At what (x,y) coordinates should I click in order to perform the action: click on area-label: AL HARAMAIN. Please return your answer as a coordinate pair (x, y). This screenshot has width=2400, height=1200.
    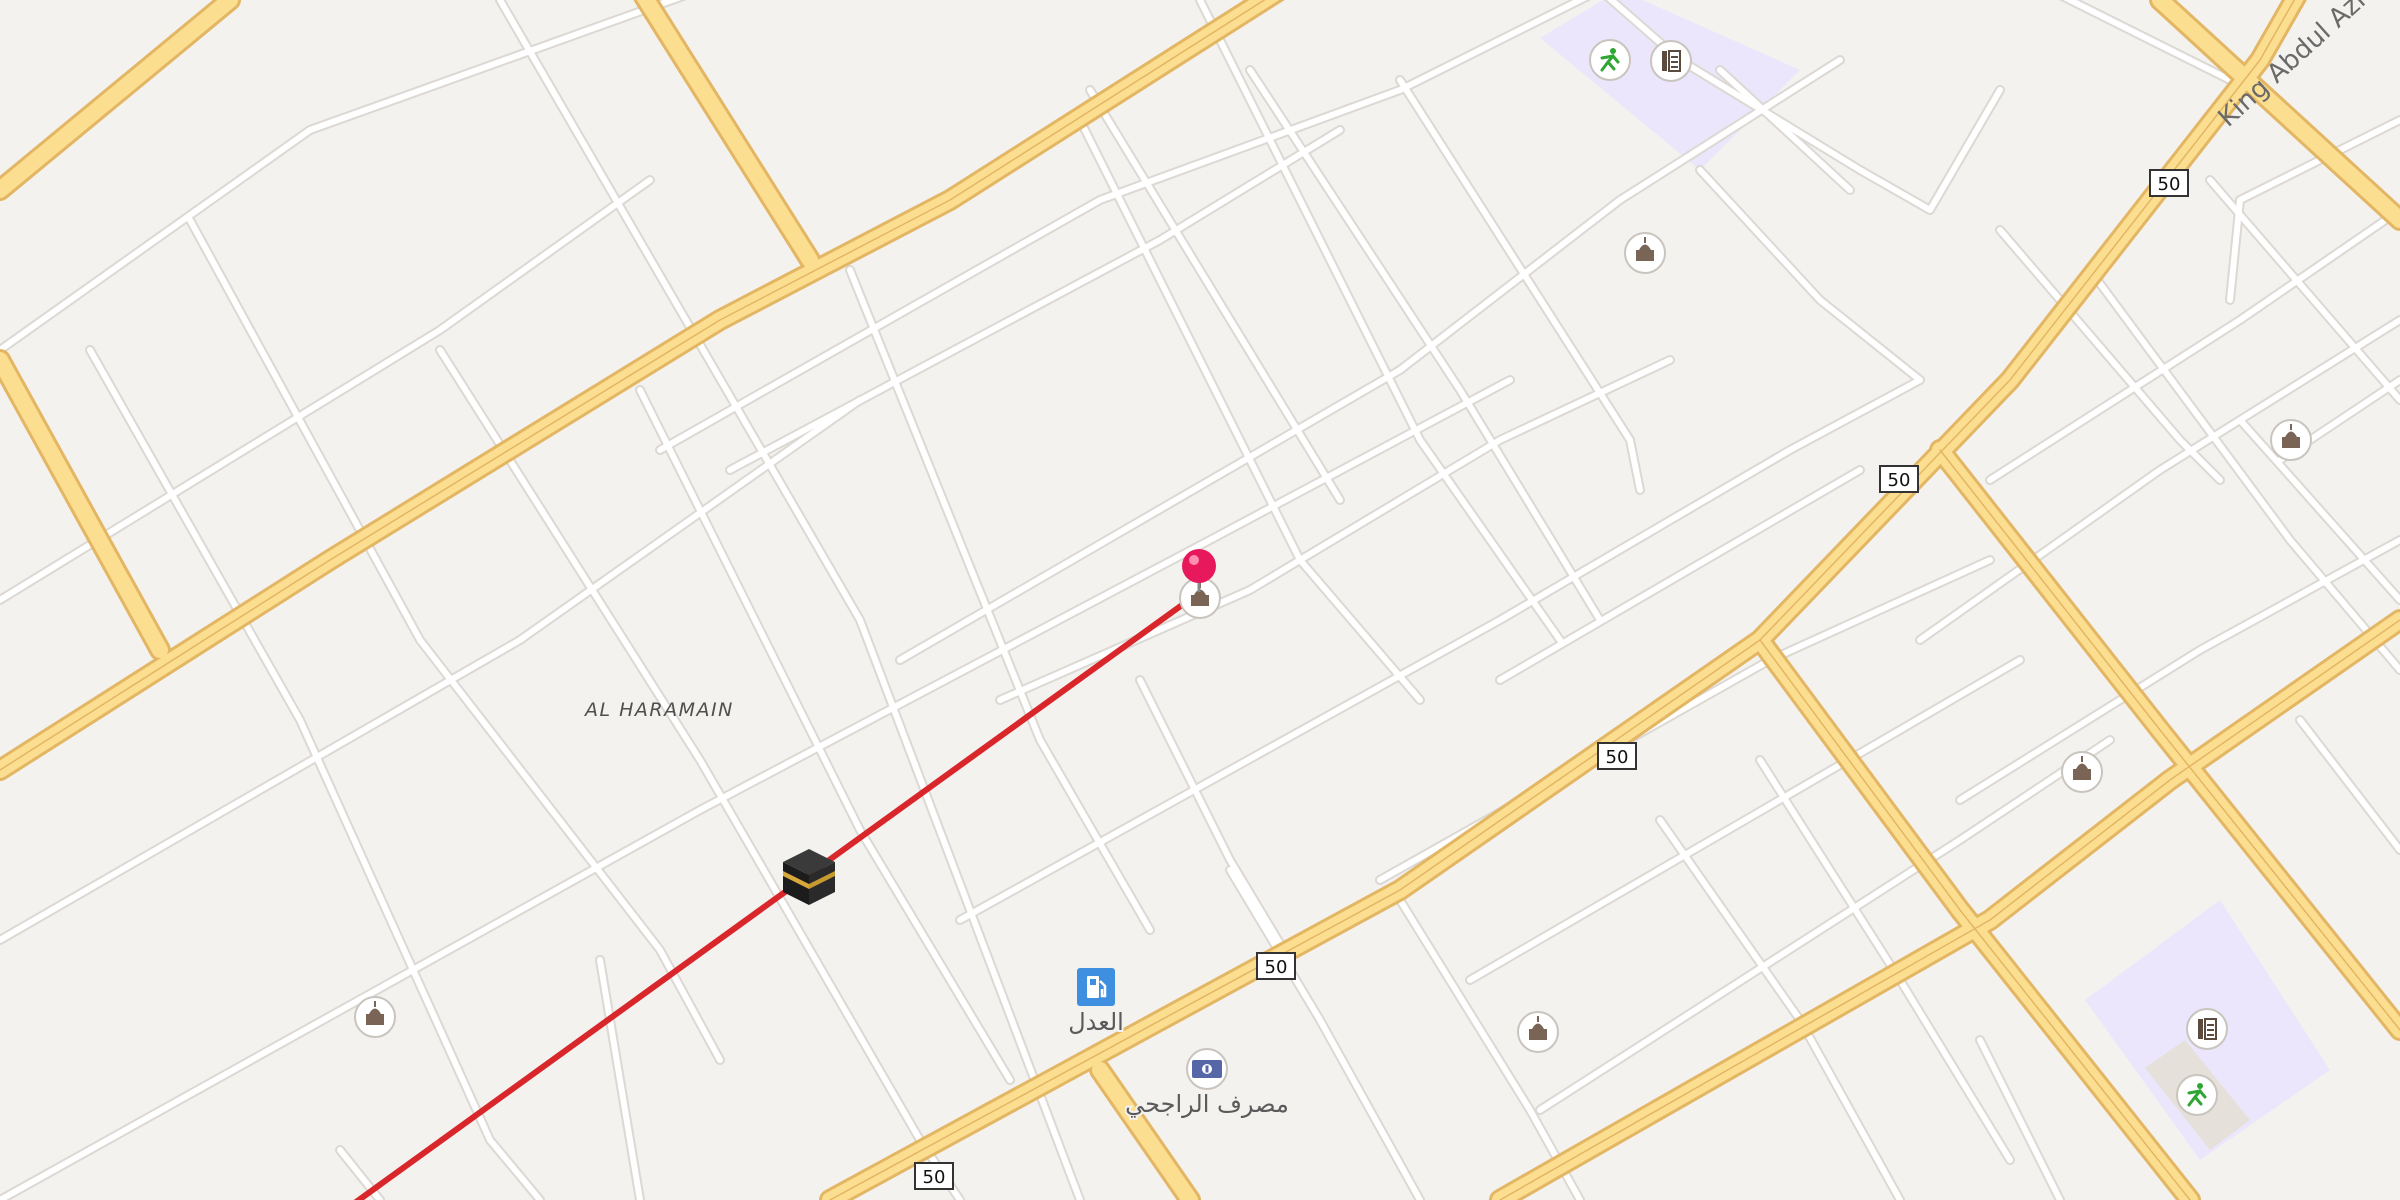
    Looking at the image, I should click on (658, 710).